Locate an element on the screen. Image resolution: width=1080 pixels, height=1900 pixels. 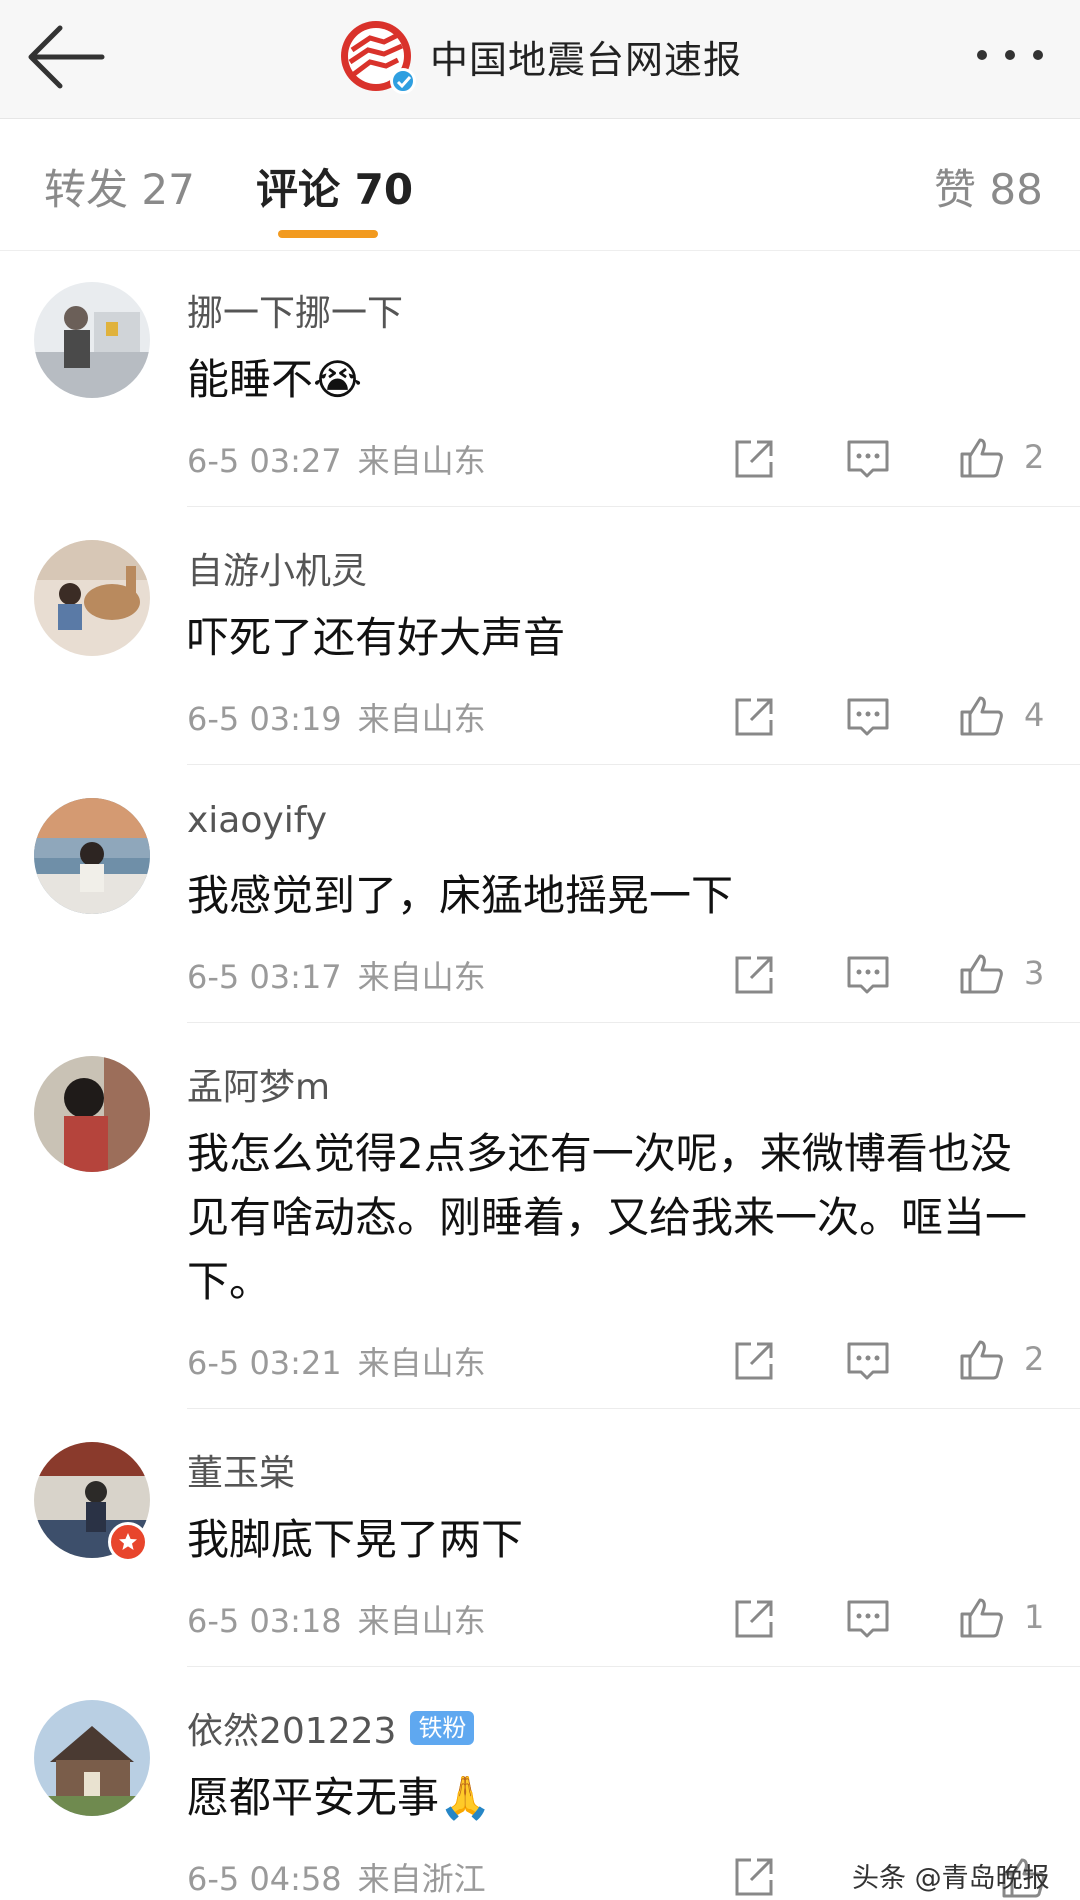
active-tab-indicator is located at coordinates (328, 234).